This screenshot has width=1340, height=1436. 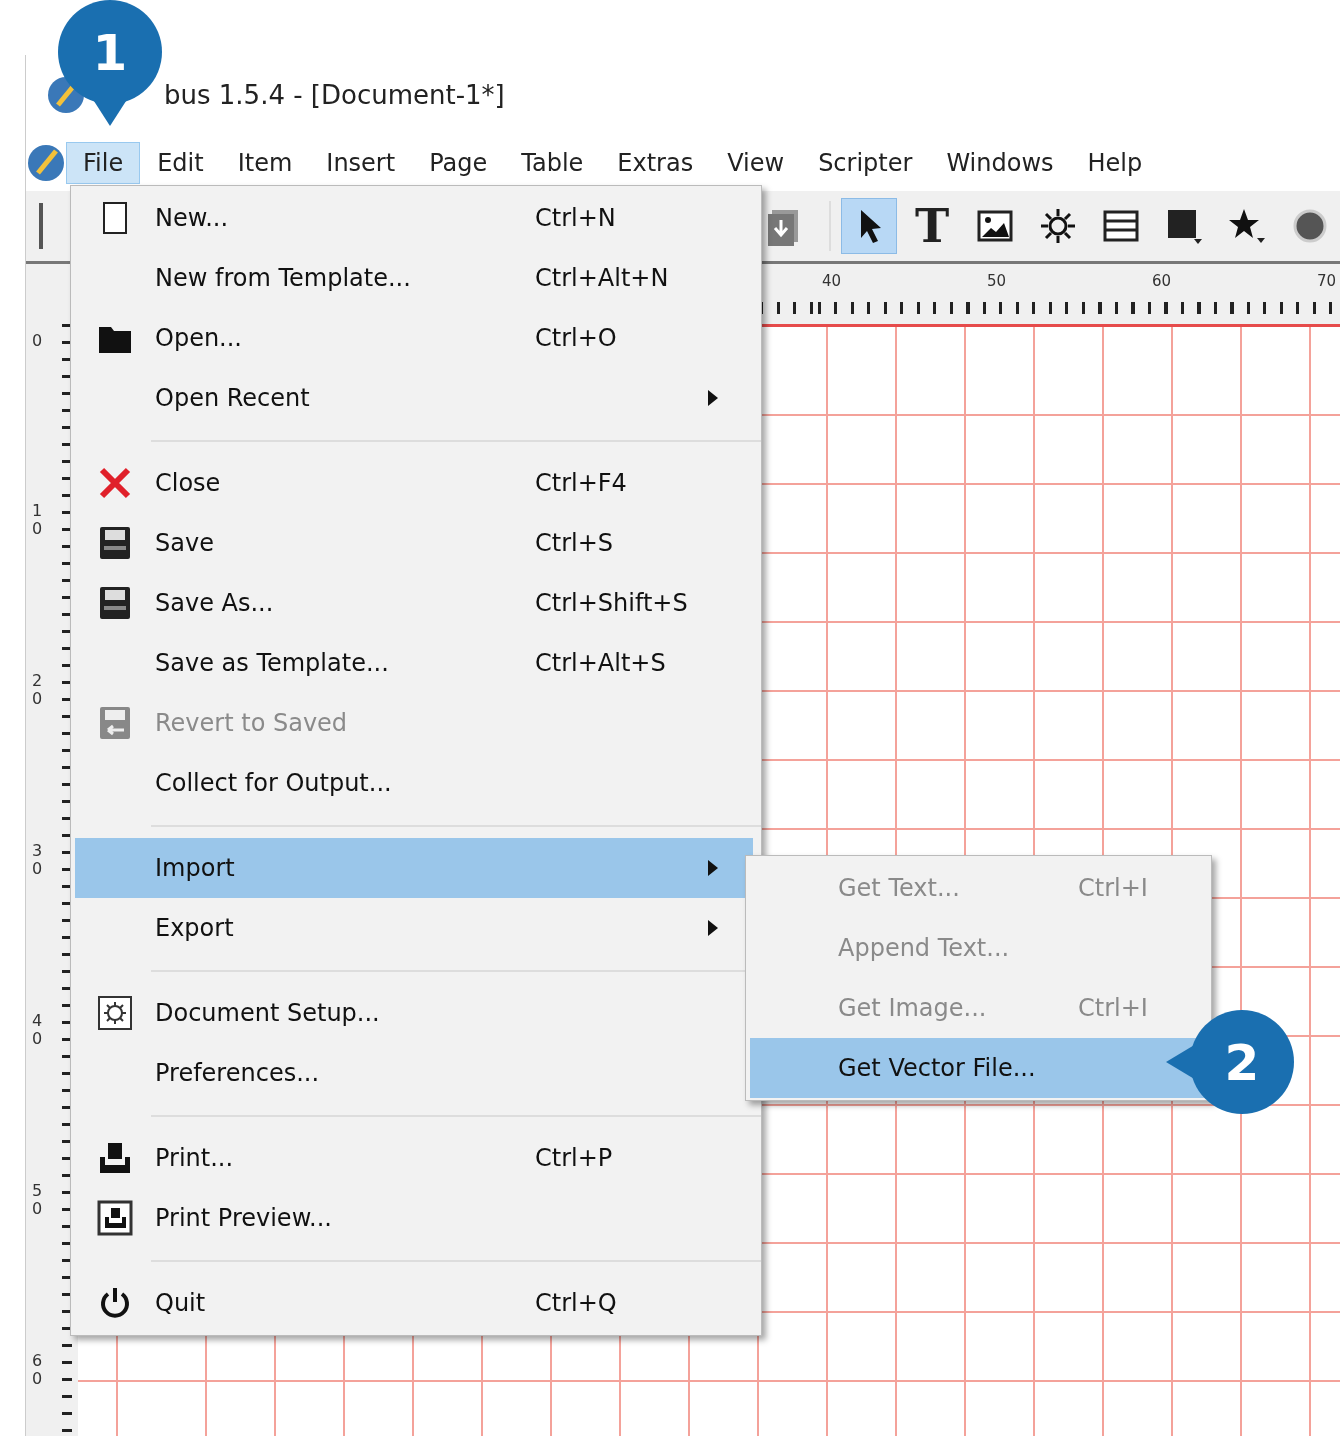 I want to click on menu-item: New from Template... Ctrl+Alt+N, so click(x=414, y=278).